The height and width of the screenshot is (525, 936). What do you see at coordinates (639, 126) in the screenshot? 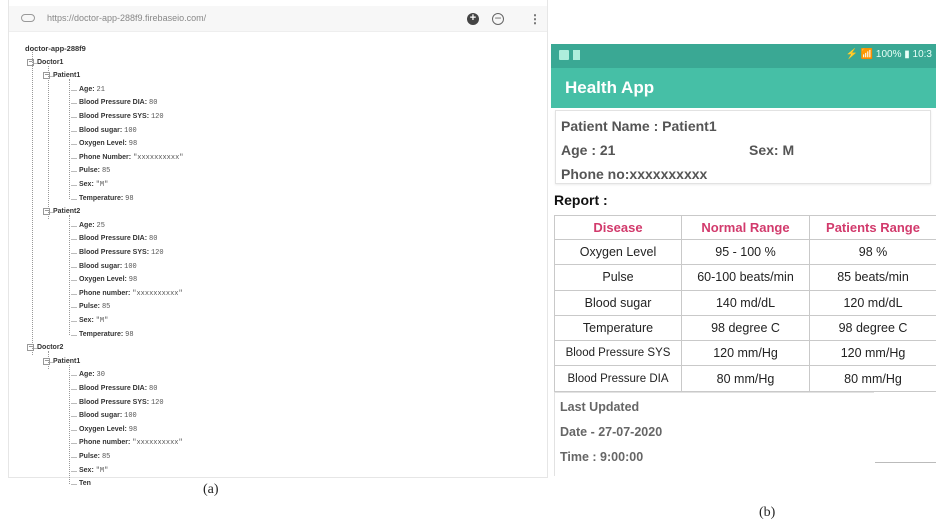
I see `patient-name: Patient Name : Patient1` at bounding box center [639, 126].